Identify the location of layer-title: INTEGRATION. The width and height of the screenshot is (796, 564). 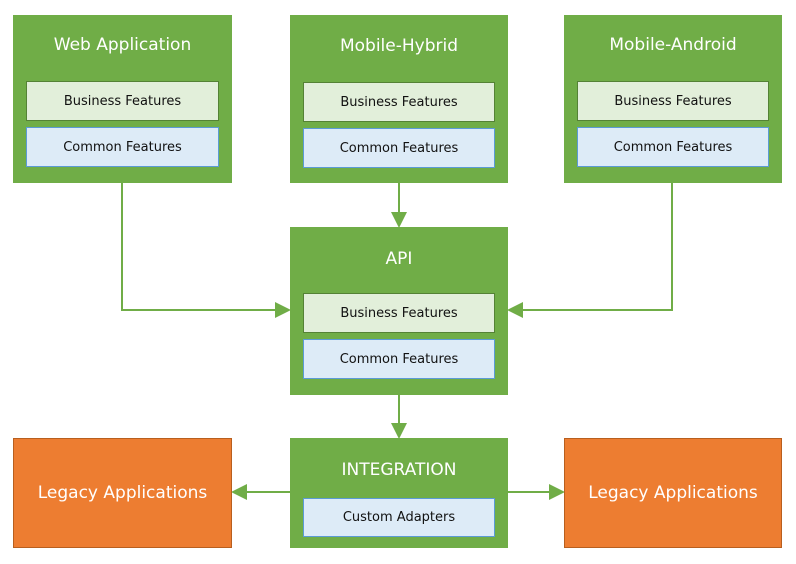
(399, 470).